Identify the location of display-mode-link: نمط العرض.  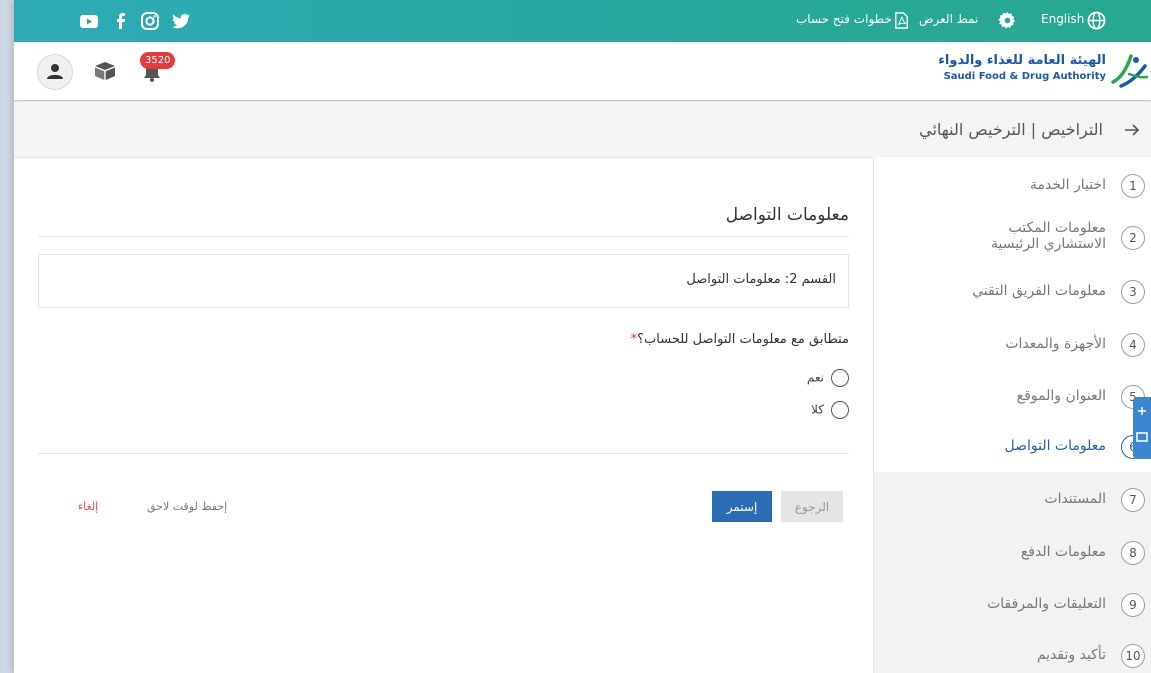
(948, 19).